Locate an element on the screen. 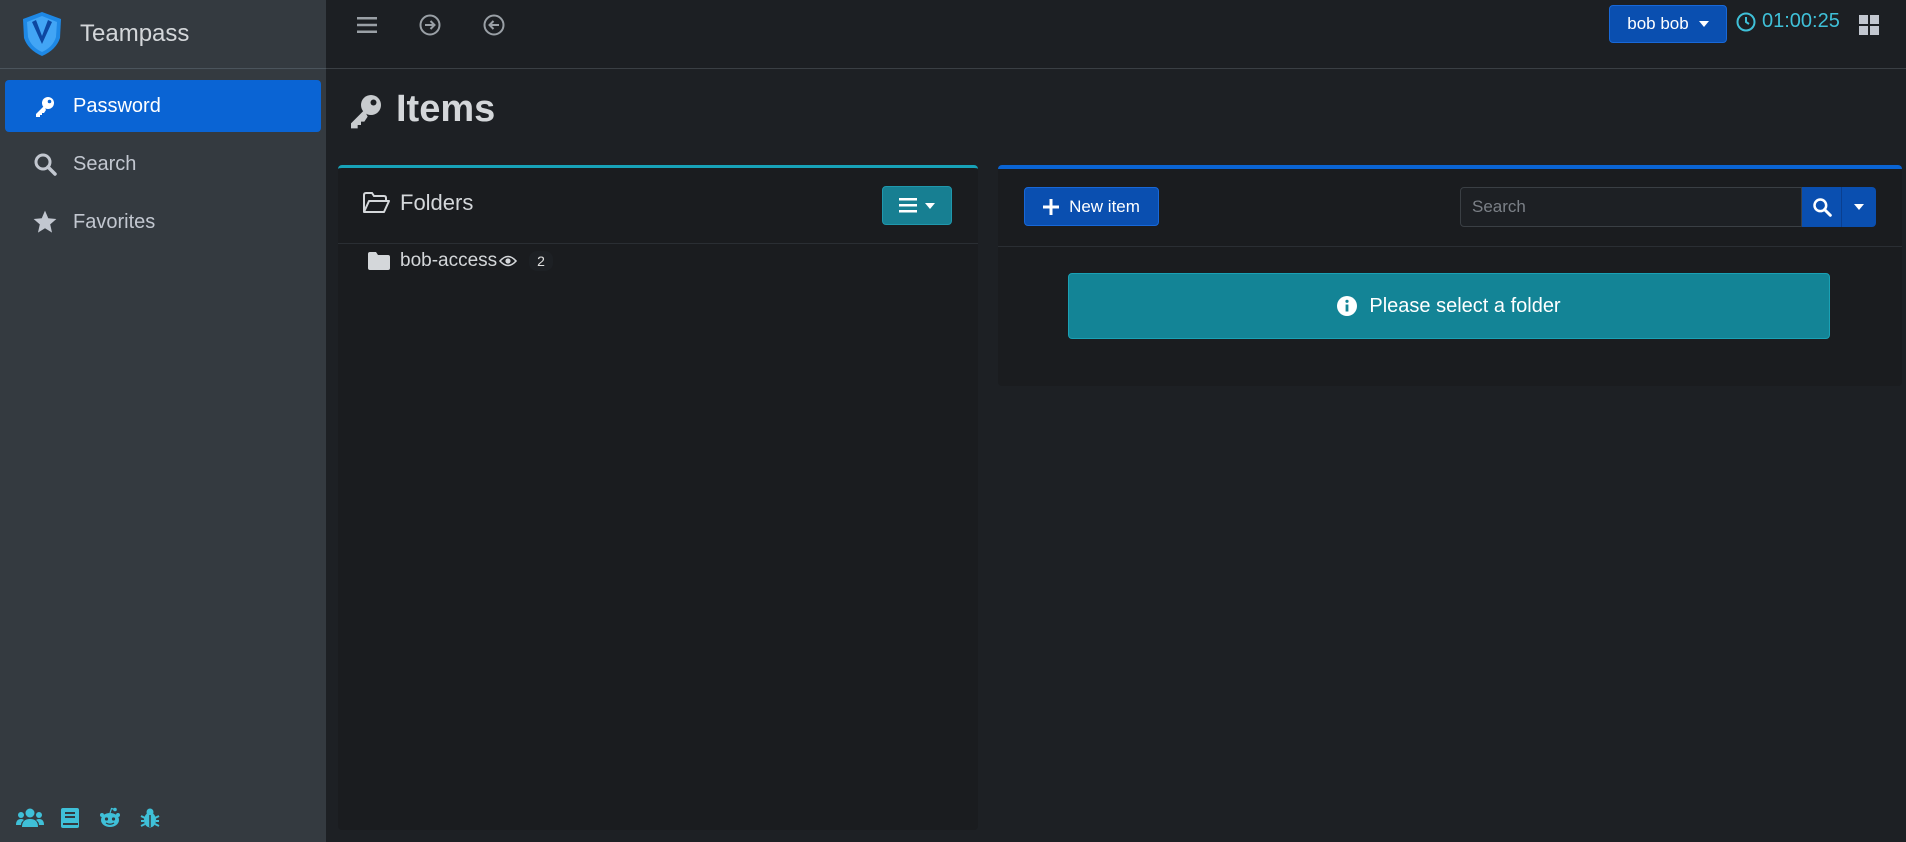 Image resolution: width=1906 pixels, height=842 pixels. page-title: Items is located at coordinates (446, 109).